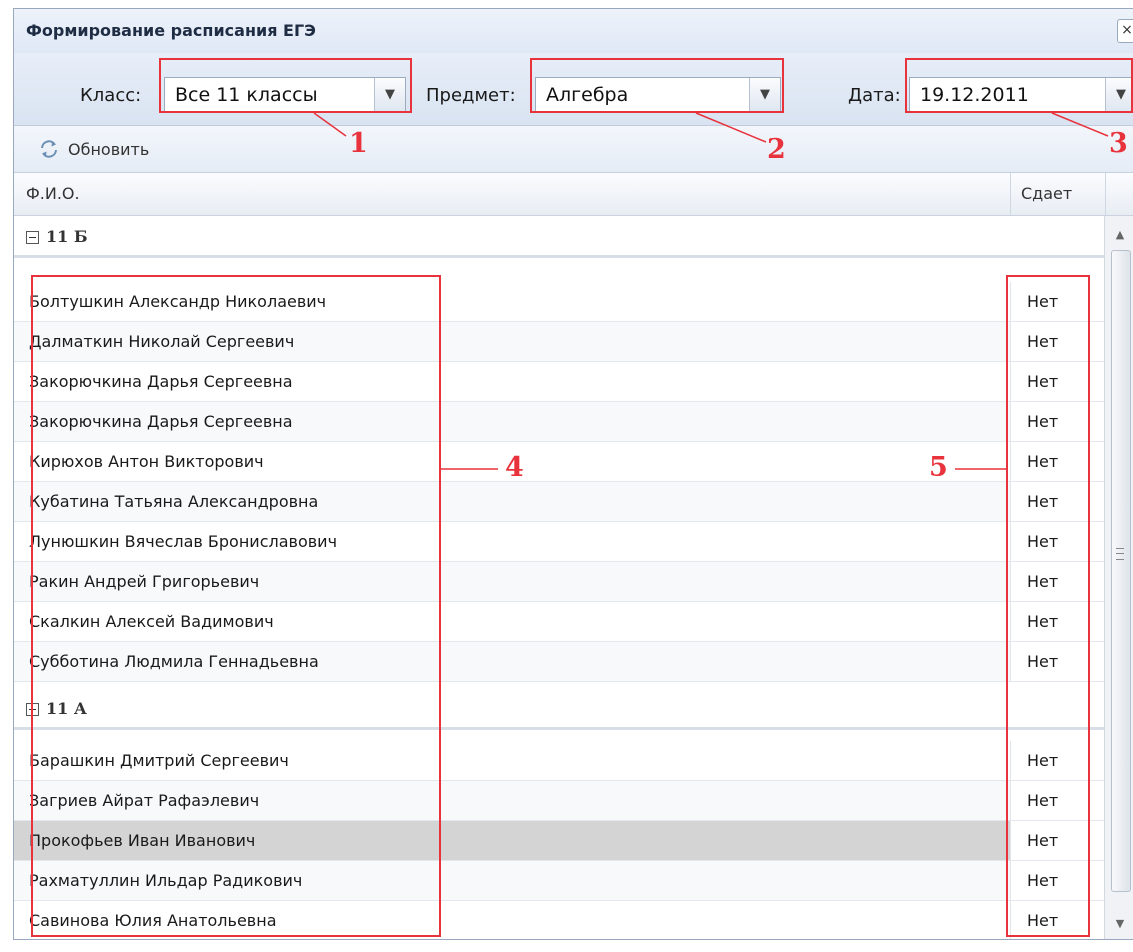 Image resolution: width=1133 pixels, height=952 pixels. Describe the element at coordinates (171, 30) in the screenshot. I see `dialog-title: Формирование расписания ЕГЭ` at that location.